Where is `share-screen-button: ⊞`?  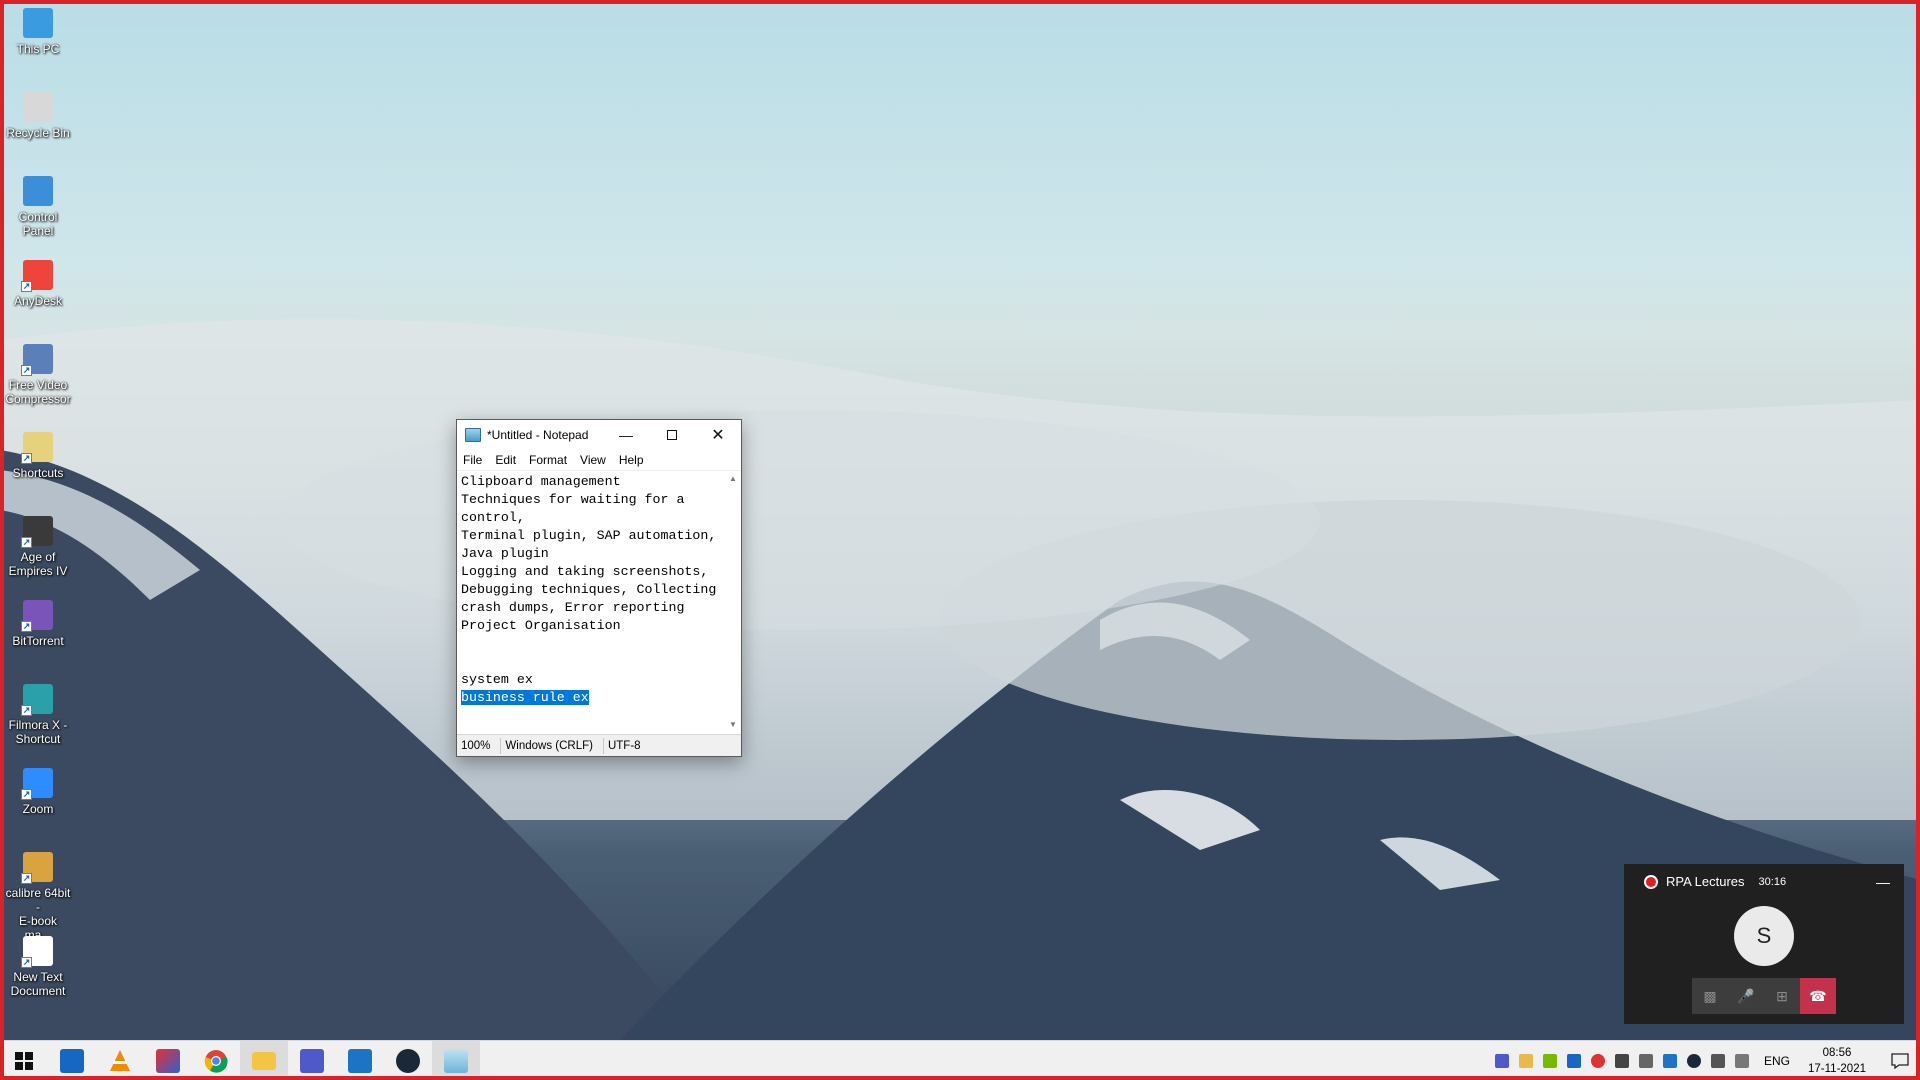 share-screen-button: ⊞ is located at coordinates (1782, 996).